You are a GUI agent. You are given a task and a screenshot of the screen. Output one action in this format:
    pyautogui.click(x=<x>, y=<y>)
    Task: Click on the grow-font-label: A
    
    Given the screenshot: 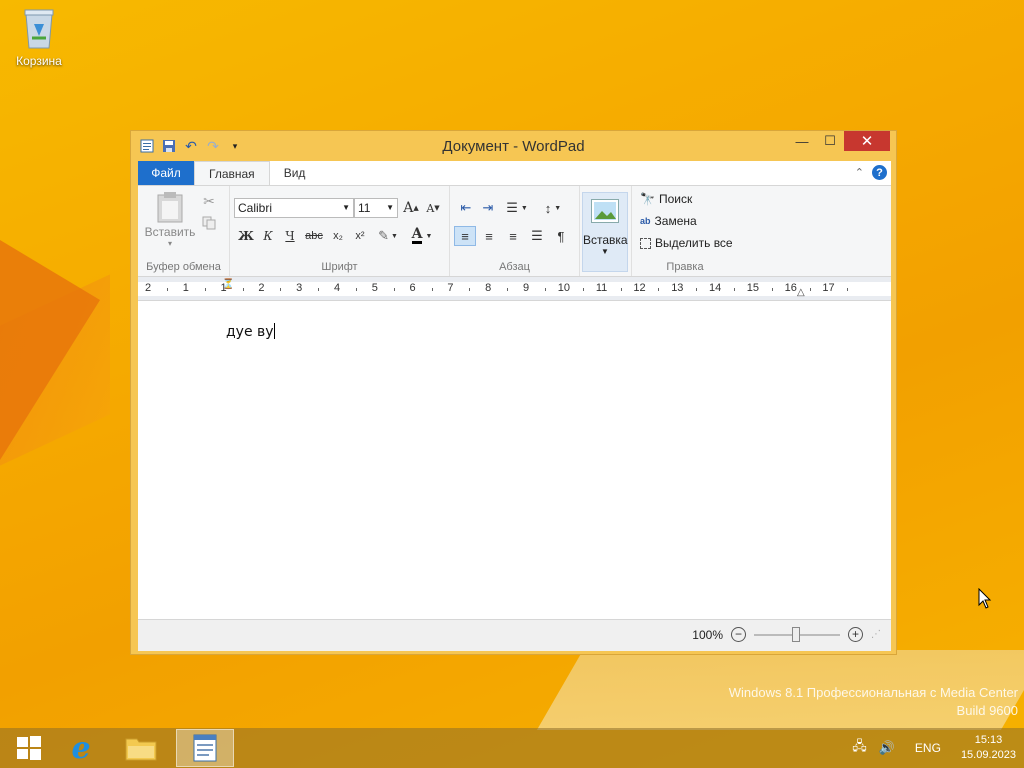 What is the action you would take?
    pyautogui.click(x=408, y=208)
    